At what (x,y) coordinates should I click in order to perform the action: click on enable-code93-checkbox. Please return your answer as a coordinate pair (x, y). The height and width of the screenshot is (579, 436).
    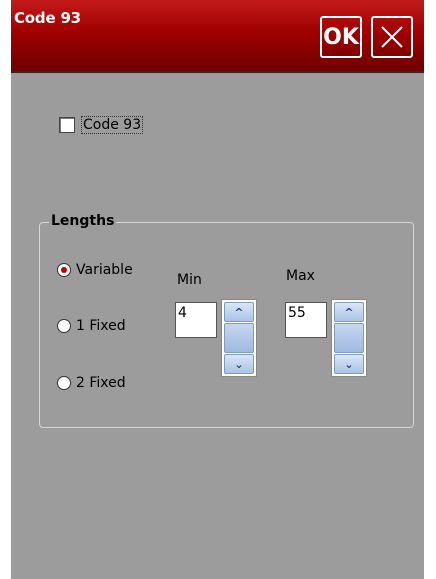
    Looking at the image, I should click on (67, 125).